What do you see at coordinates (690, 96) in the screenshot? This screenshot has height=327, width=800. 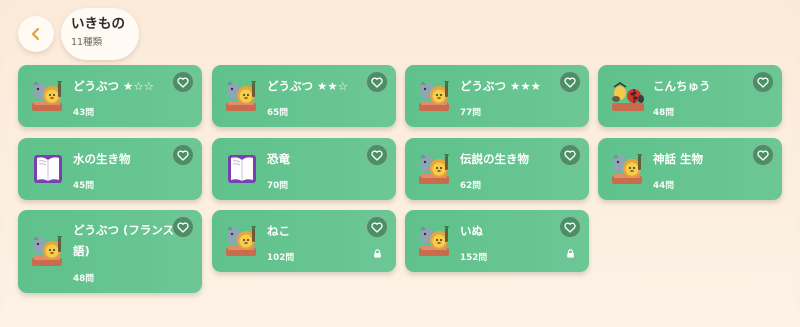 I see `category-card: こんちゅう 48問` at bounding box center [690, 96].